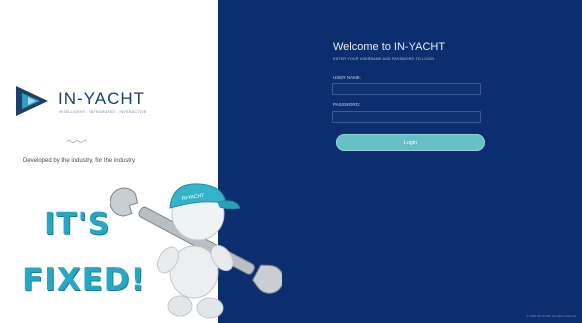 Image resolution: width=582 pixels, height=323 pixels. I want to click on wave-divider-icon, so click(77, 141).